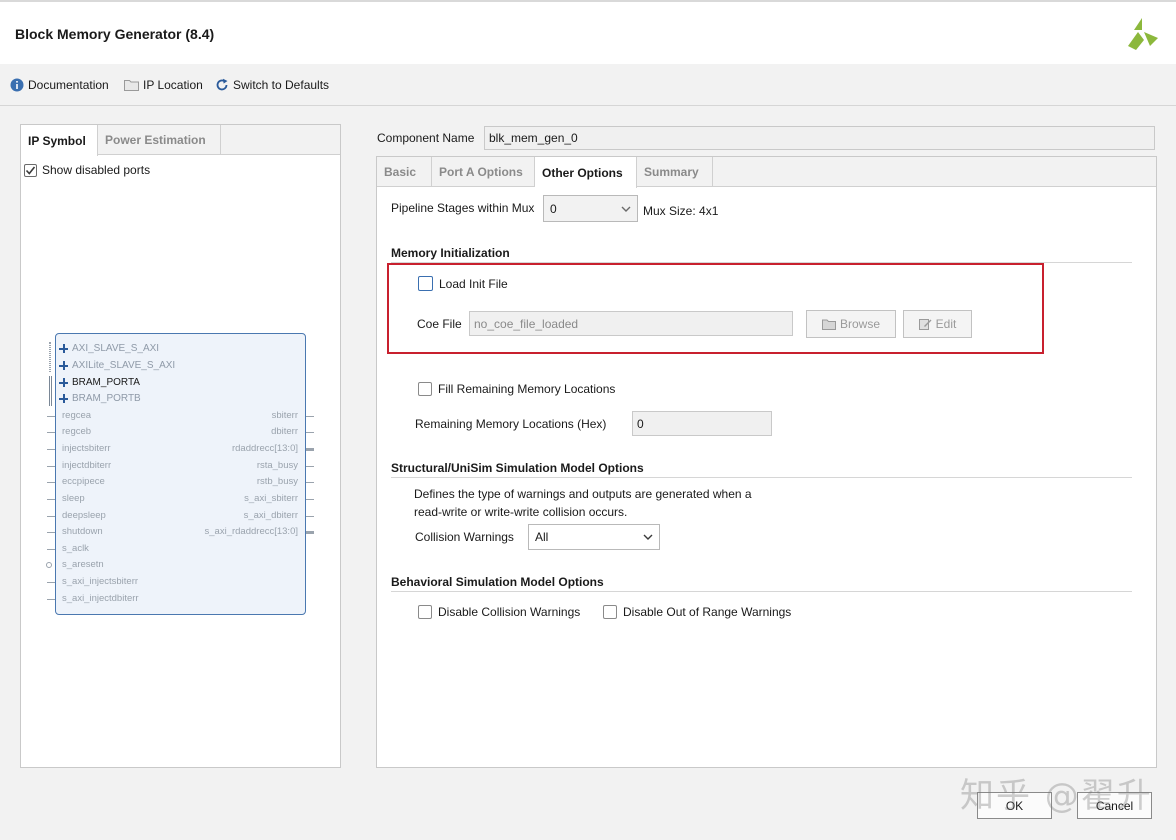  I want to click on pin-s-axi-sbiterr: s_axi_sbiterr, so click(271, 498).